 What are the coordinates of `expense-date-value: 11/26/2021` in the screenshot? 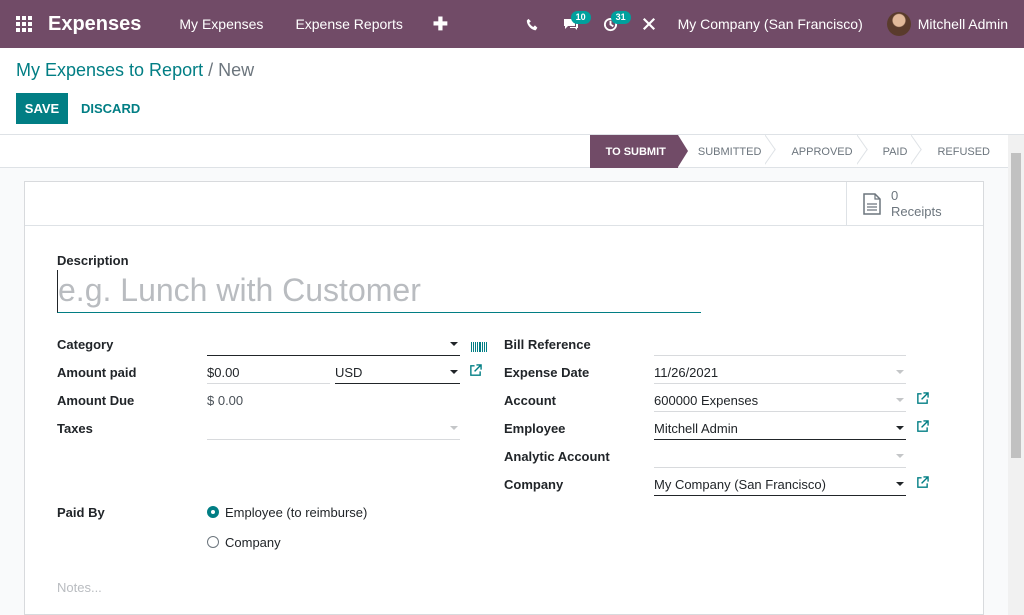 It's located at (686, 372).